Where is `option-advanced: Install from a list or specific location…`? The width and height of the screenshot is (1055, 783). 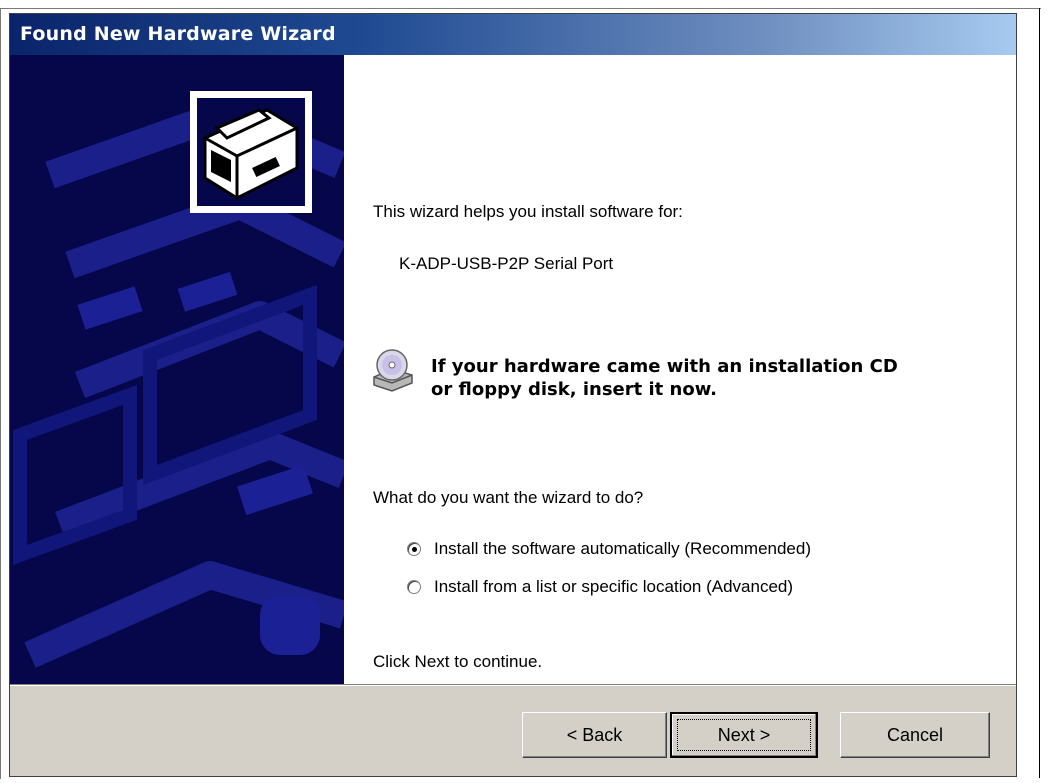
option-advanced: Install from a list or specific location… is located at coordinates (600, 587).